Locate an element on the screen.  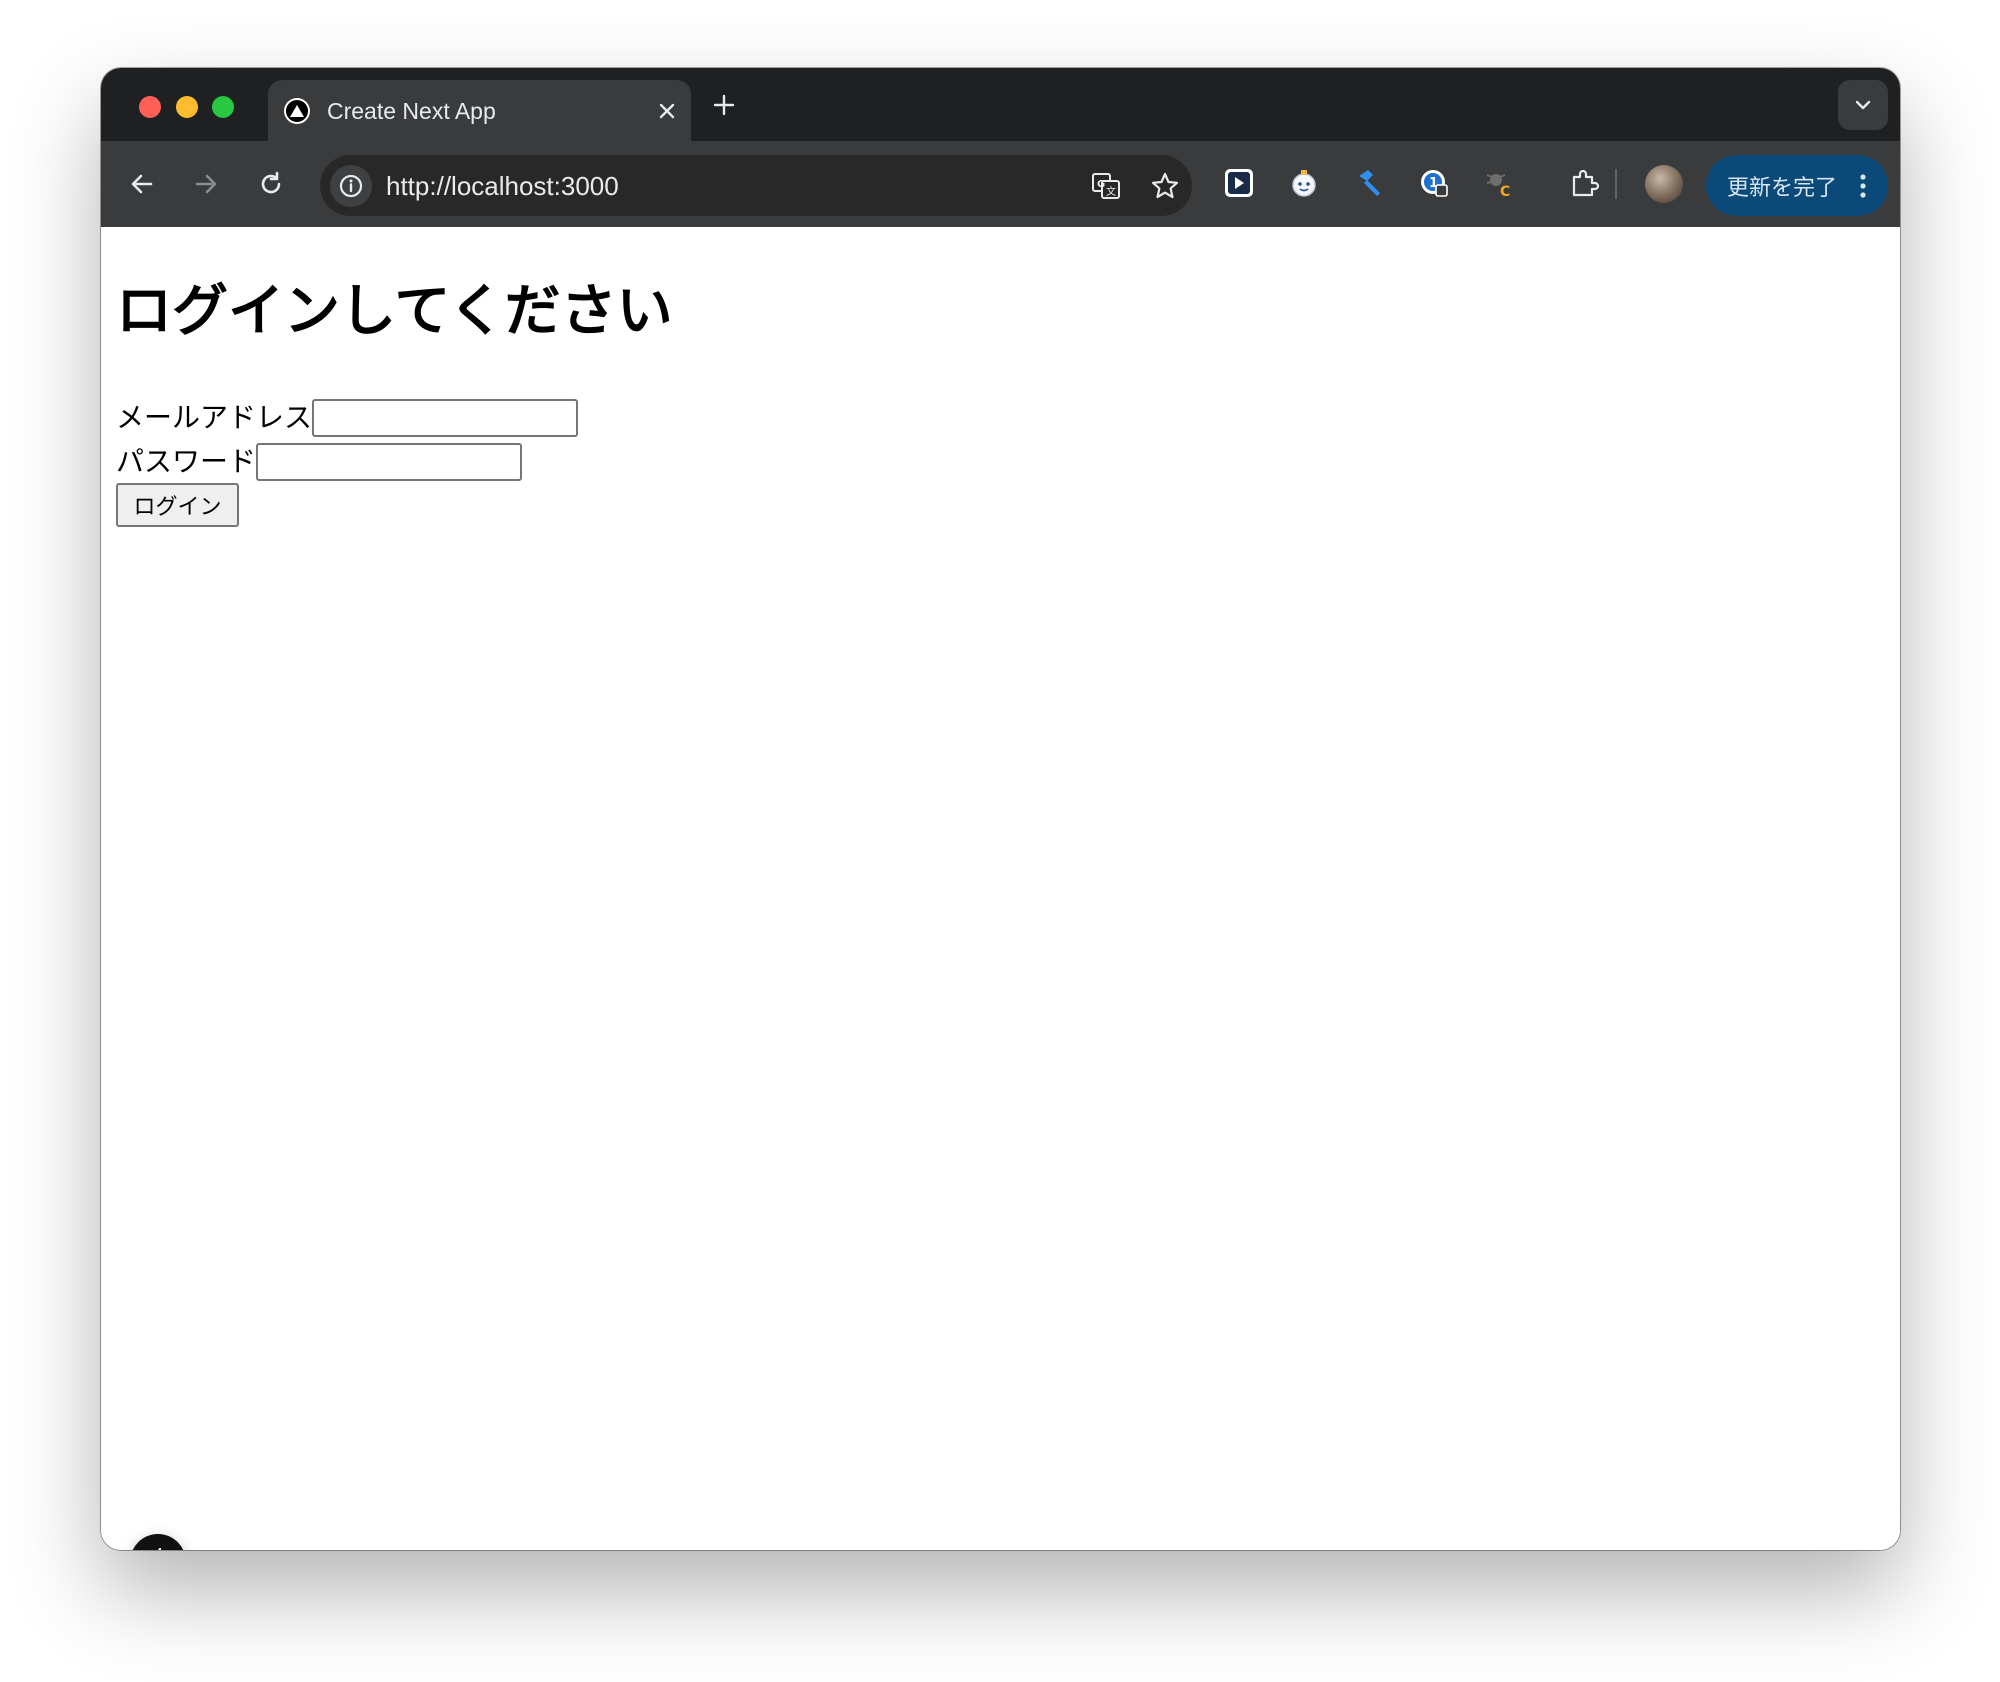
info-icon is located at coordinates (351, 186).